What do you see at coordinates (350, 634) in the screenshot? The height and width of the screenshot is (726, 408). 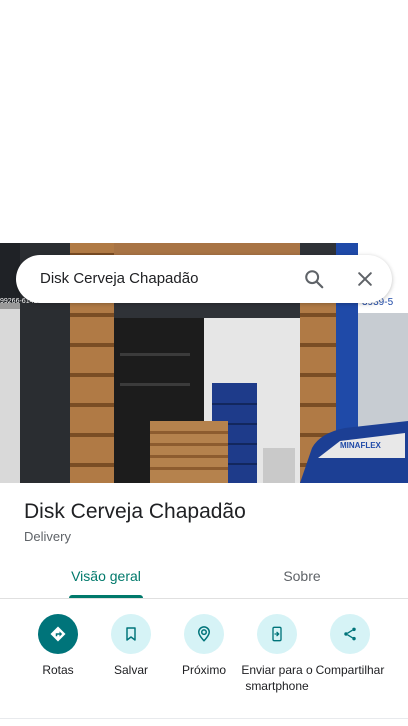 I see `share-icon` at bounding box center [350, 634].